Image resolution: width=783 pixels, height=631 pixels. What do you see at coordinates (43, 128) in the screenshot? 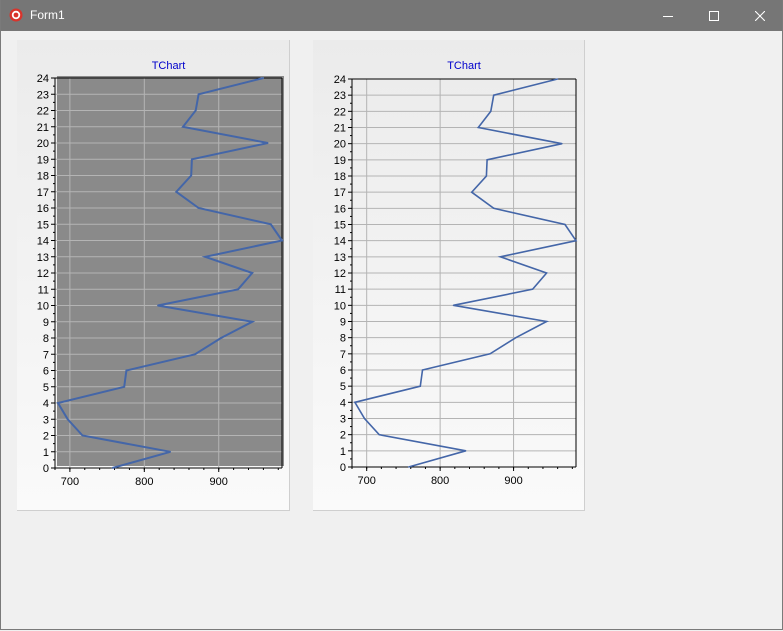
I see `y-tick-label: 21` at bounding box center [43, 128].